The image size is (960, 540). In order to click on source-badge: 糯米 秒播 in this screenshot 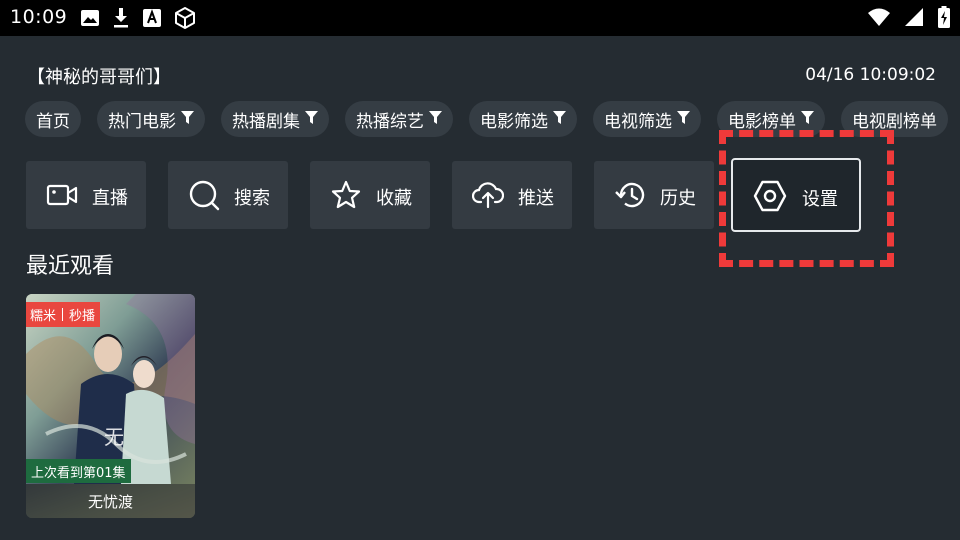, I will do `click(63, 314)`.